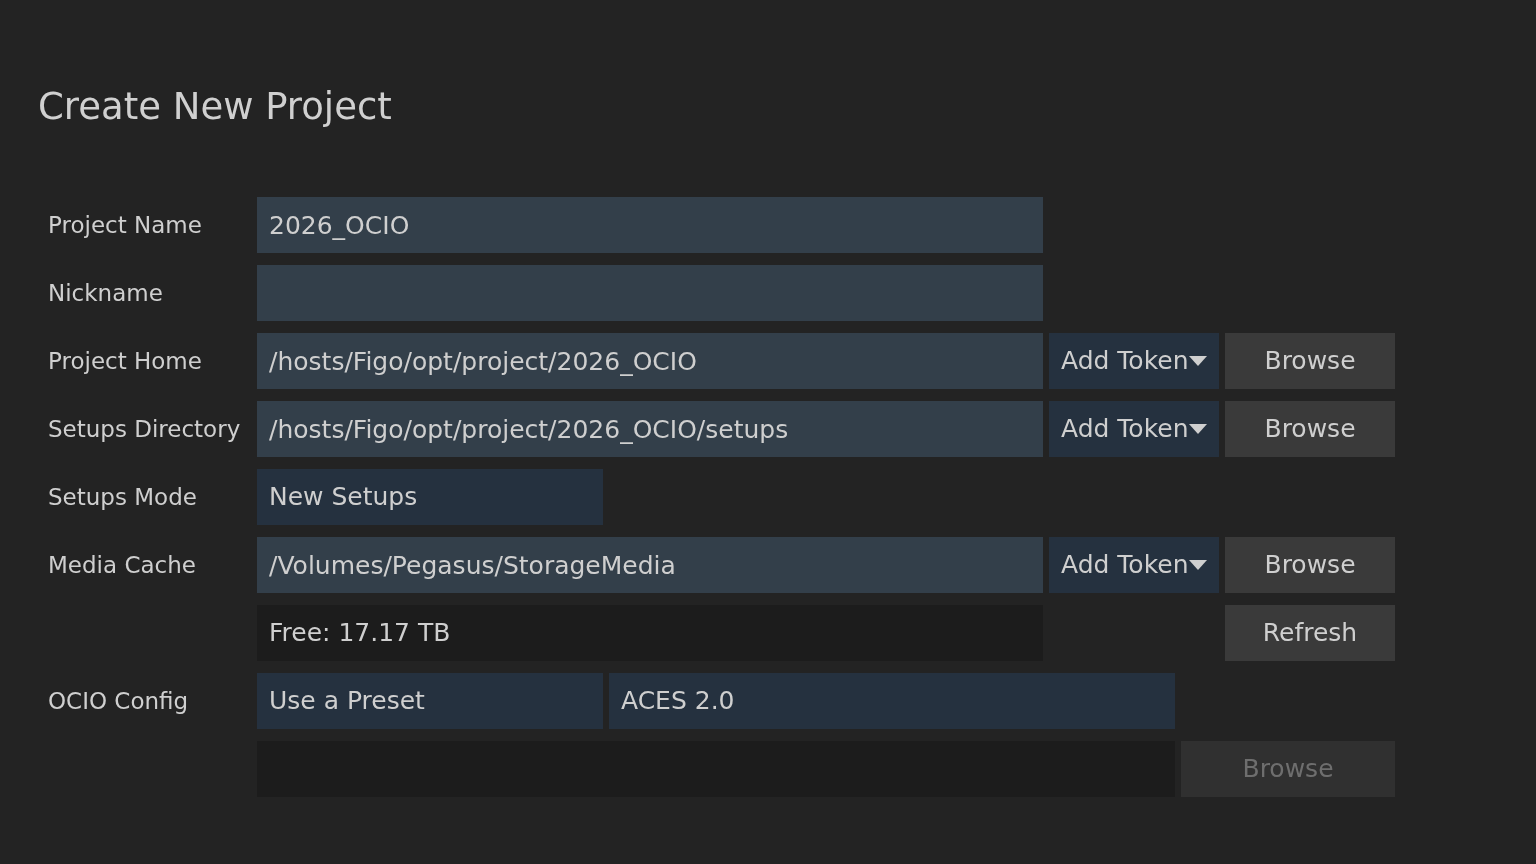 The width and height of the screenshot is (1536, 864). I want to click on field-label: Project Home, so click(125, 360).